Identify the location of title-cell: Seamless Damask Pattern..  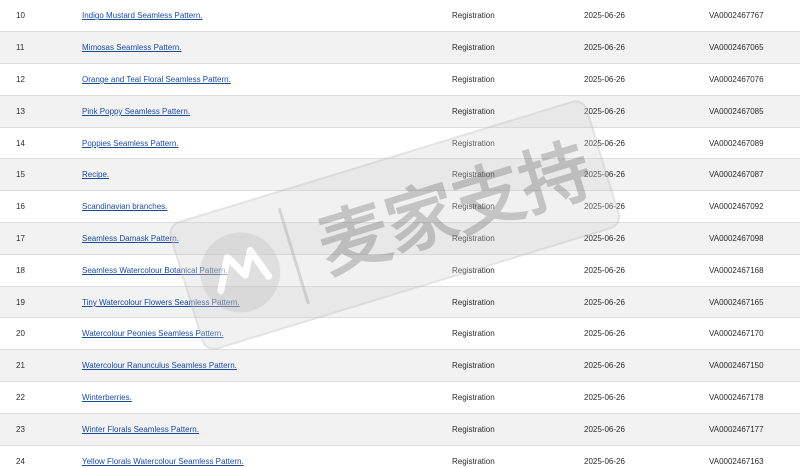
(267, 238).